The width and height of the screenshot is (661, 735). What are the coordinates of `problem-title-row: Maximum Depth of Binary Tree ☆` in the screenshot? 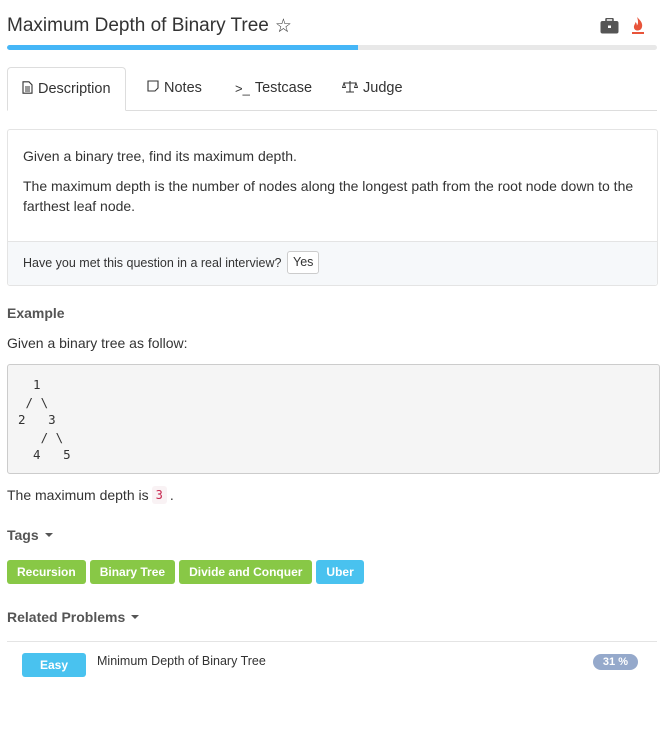 It's located at (149, 26).